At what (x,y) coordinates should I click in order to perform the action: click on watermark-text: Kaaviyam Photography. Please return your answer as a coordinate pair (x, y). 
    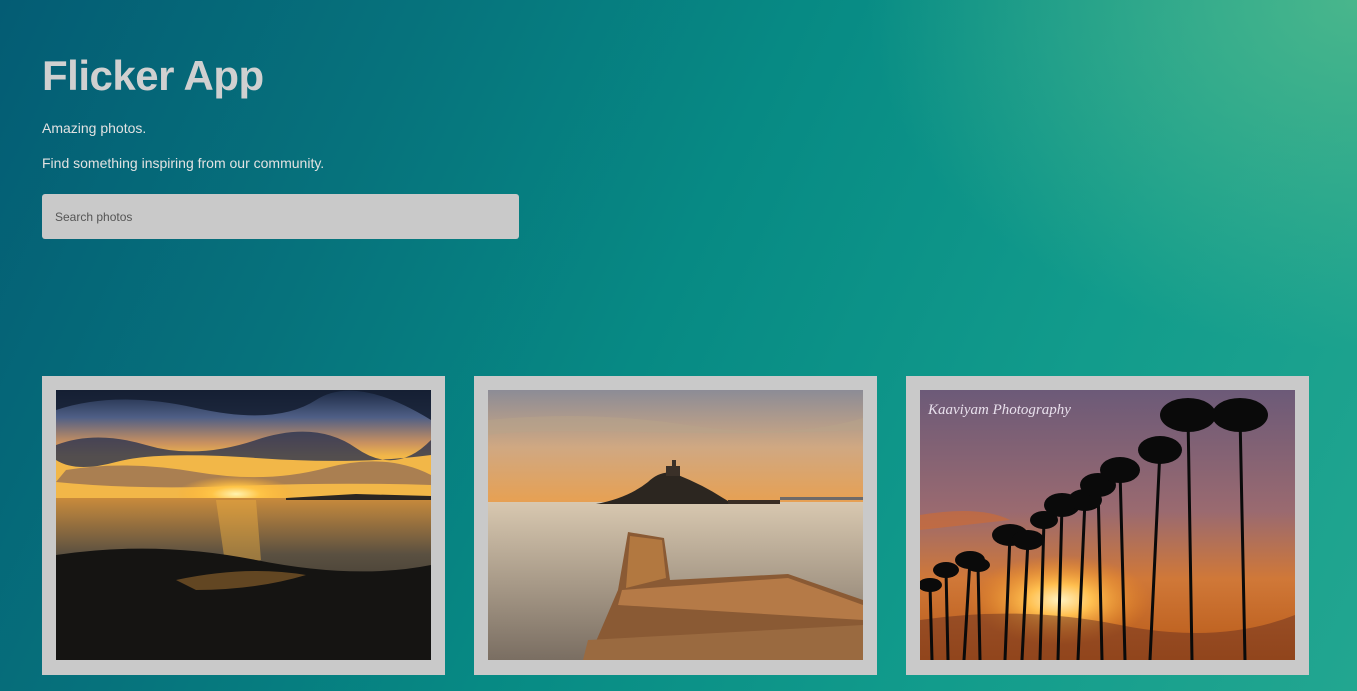
    Looking at the image, I should click on (999, 410).